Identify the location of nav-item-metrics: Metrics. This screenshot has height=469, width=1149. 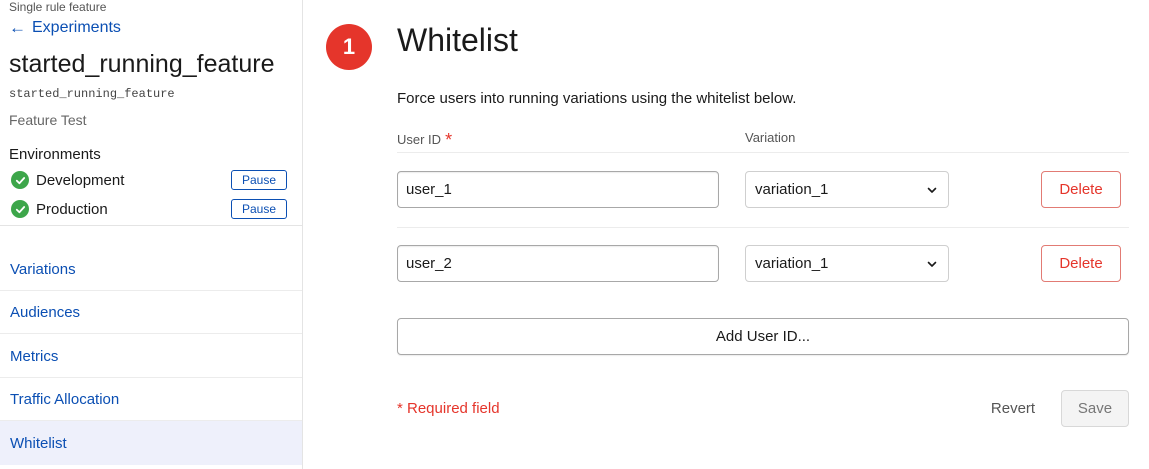
(151, 356).